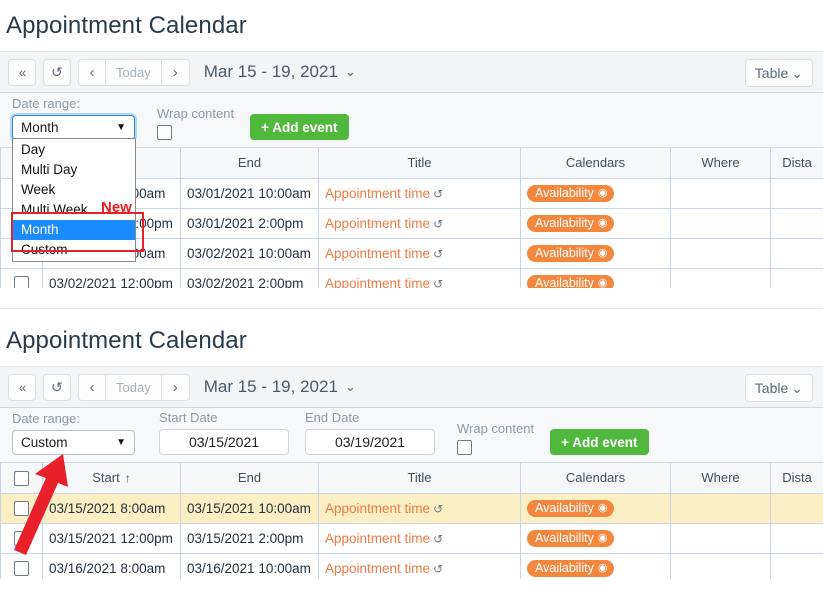 This screenshot has height=601, width=823. Describe the element at coordinates (73, 127) in the screenshot. I see `date-range-select-top: Month ▼` at that location.